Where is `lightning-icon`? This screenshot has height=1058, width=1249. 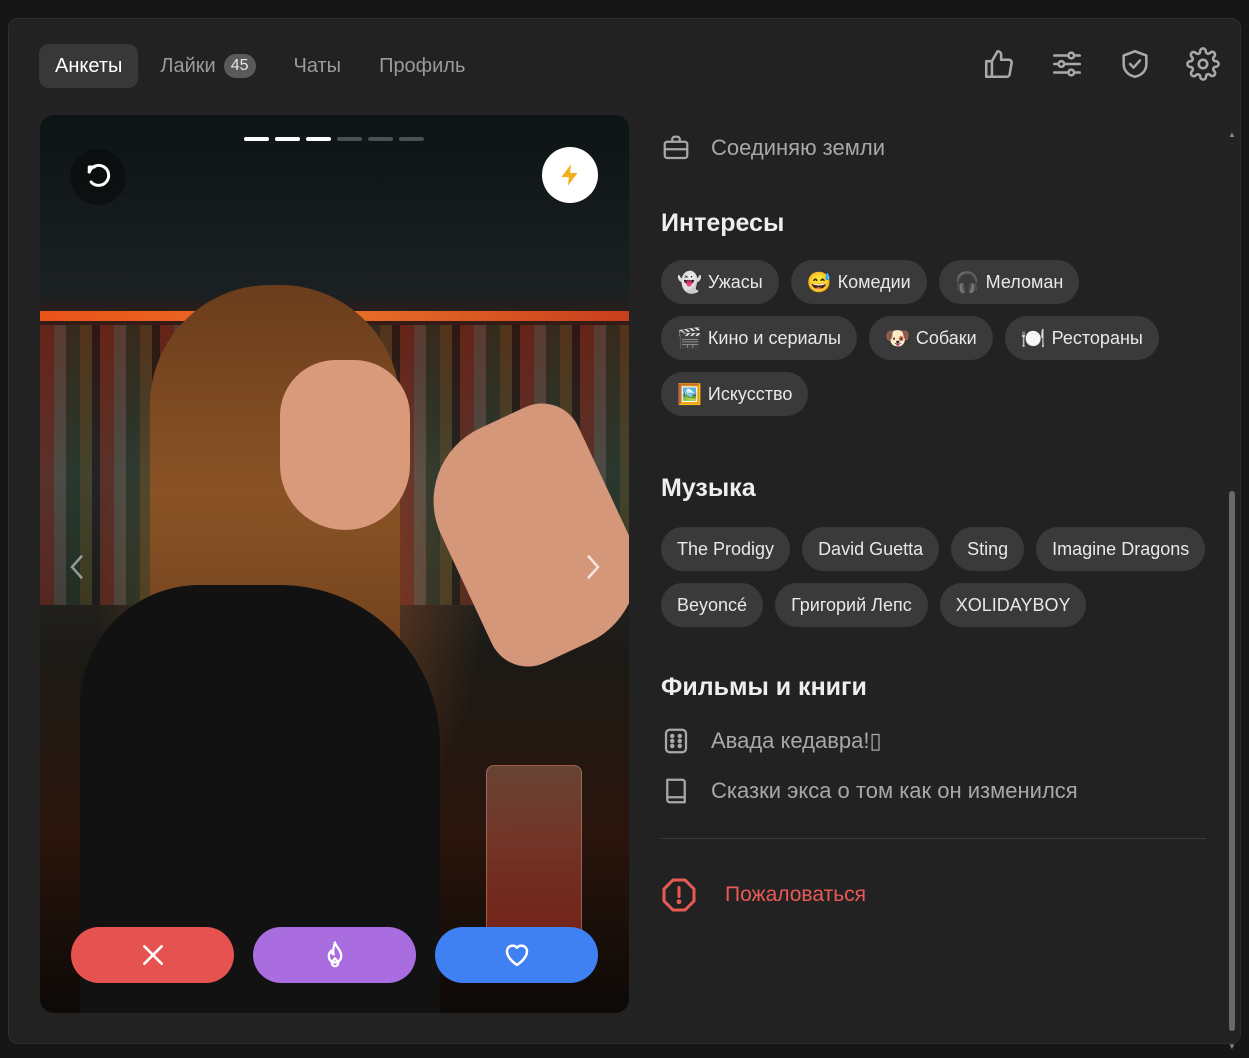
lightning-icon is located at coordinates (569, 175).